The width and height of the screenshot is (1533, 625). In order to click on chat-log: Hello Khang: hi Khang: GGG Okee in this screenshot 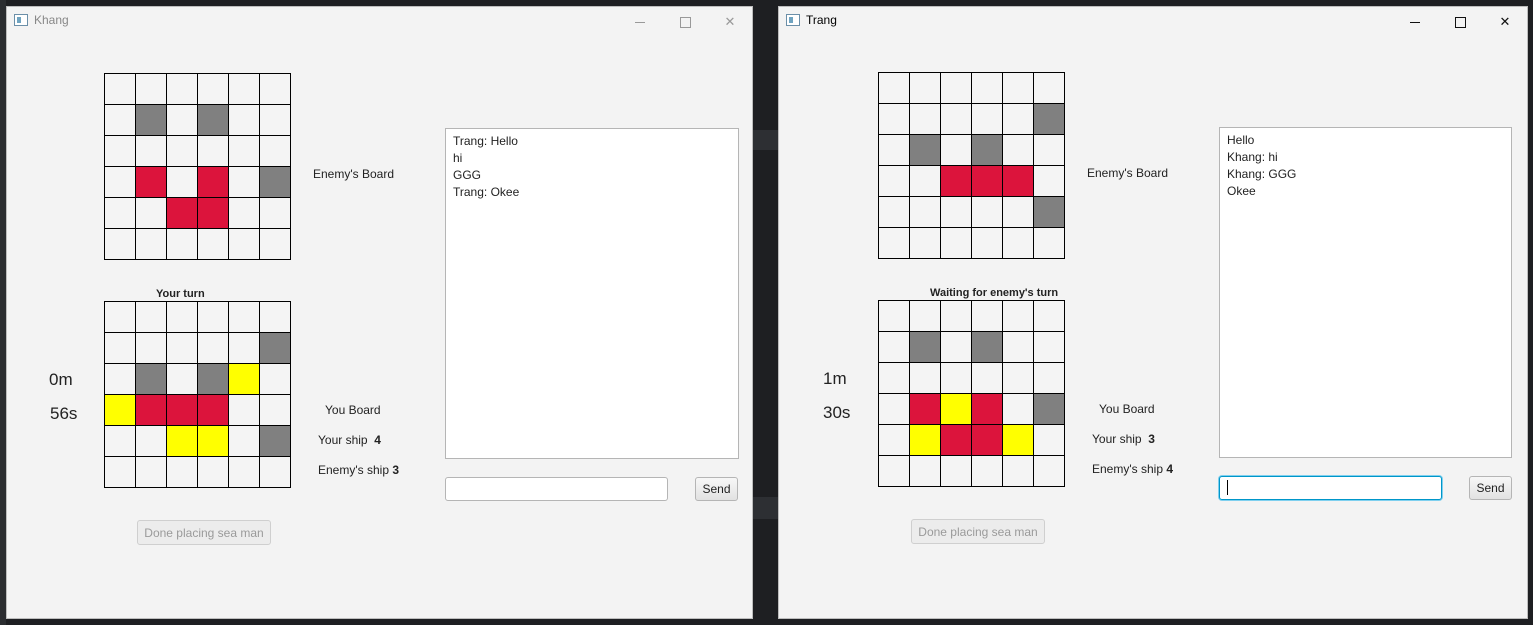, I will do `click(1365, 292)`.